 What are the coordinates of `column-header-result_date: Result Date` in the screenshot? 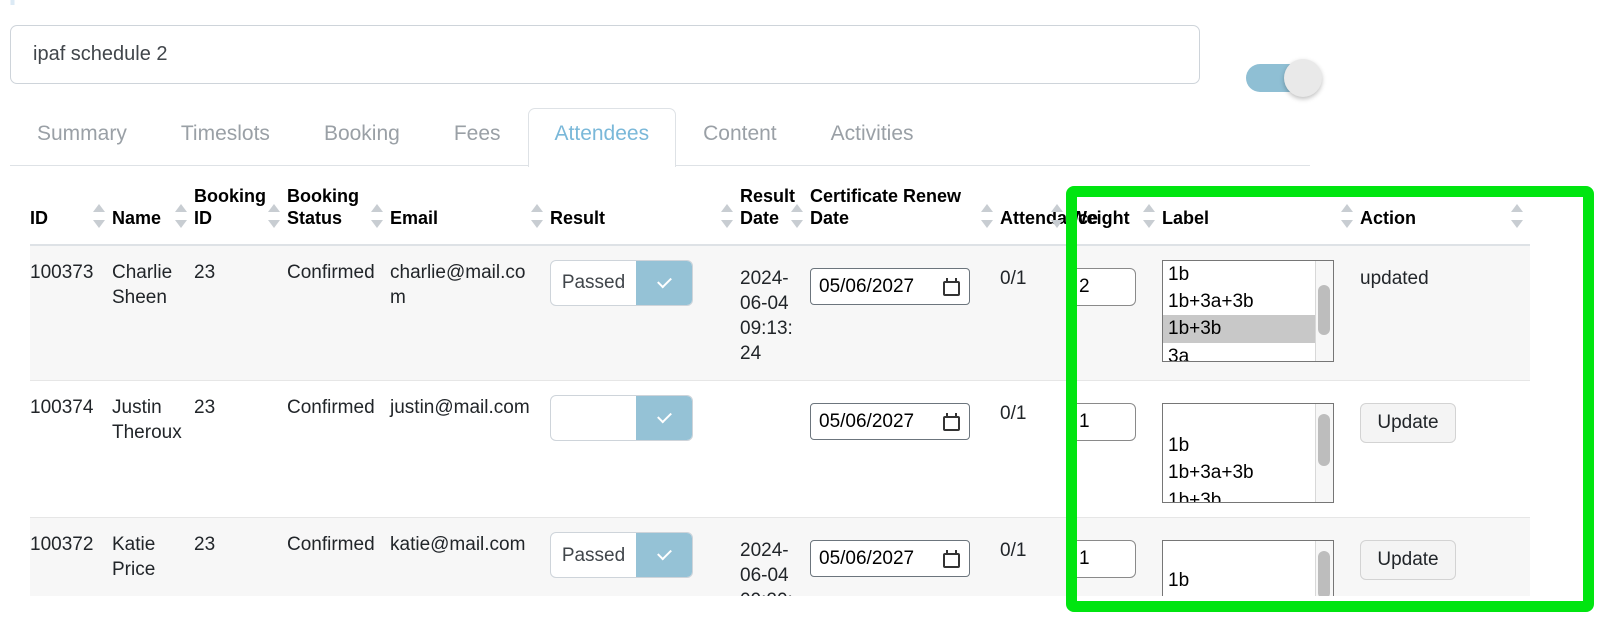 It's located at (775, 216).